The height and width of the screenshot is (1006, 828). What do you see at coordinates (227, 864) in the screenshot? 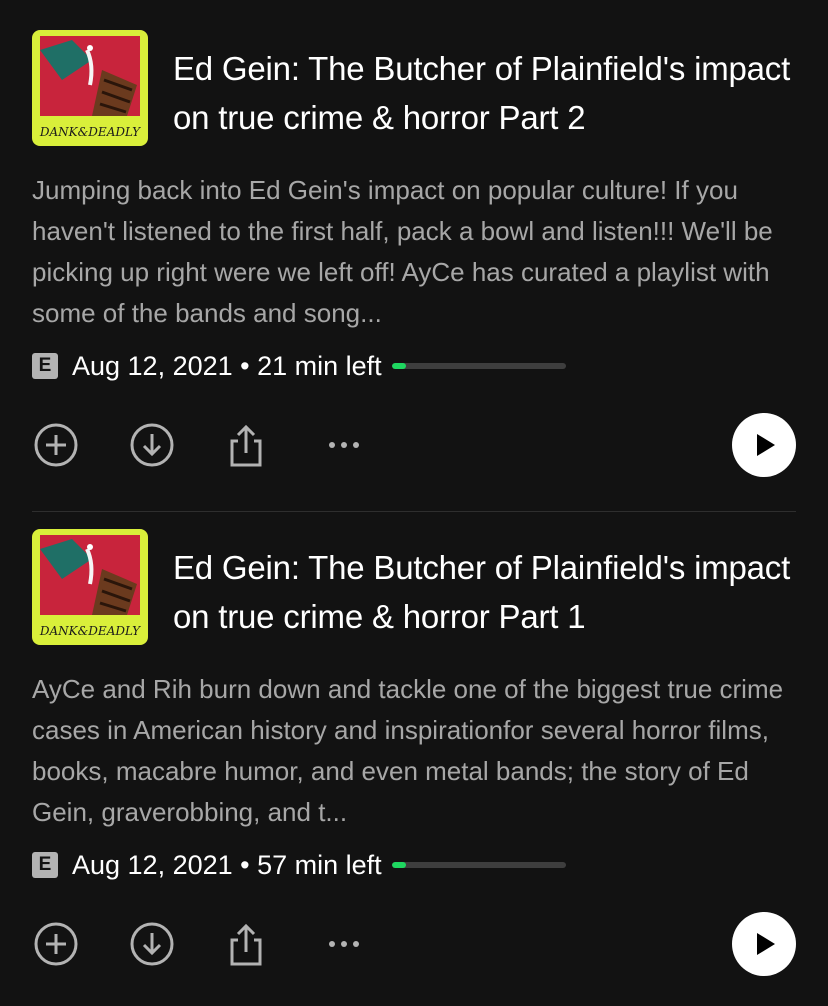
I see `episode-date-remaining: Aug 12, 2021 • 57 min left` at bounding box center [227, 864].